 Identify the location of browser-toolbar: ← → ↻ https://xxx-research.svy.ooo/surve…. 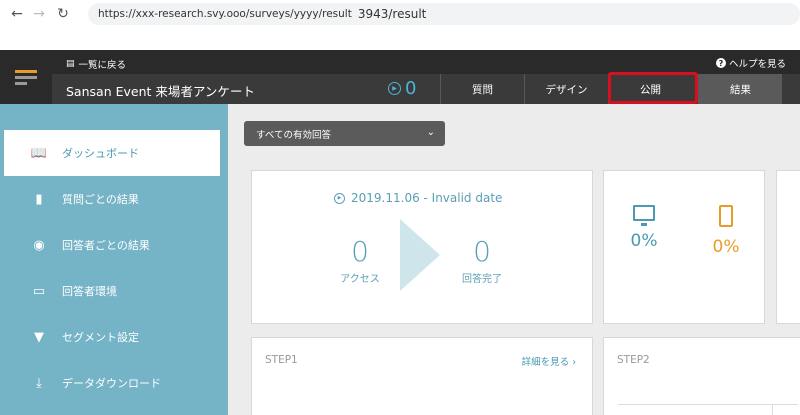
(400, 14).